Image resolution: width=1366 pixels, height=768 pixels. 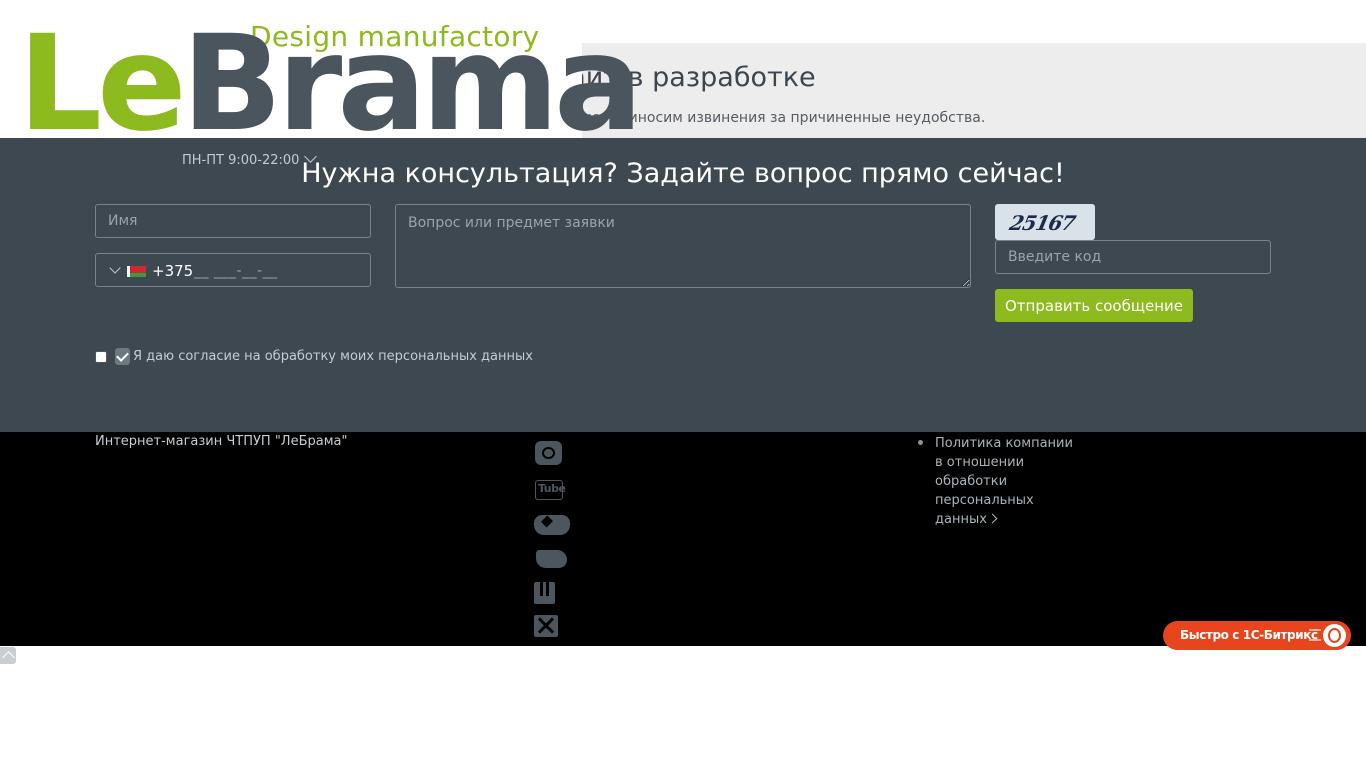 What do you see at coordinates (552, 526) in the screenshot?
I see `vk-icon` at bounding box center [552, 526].